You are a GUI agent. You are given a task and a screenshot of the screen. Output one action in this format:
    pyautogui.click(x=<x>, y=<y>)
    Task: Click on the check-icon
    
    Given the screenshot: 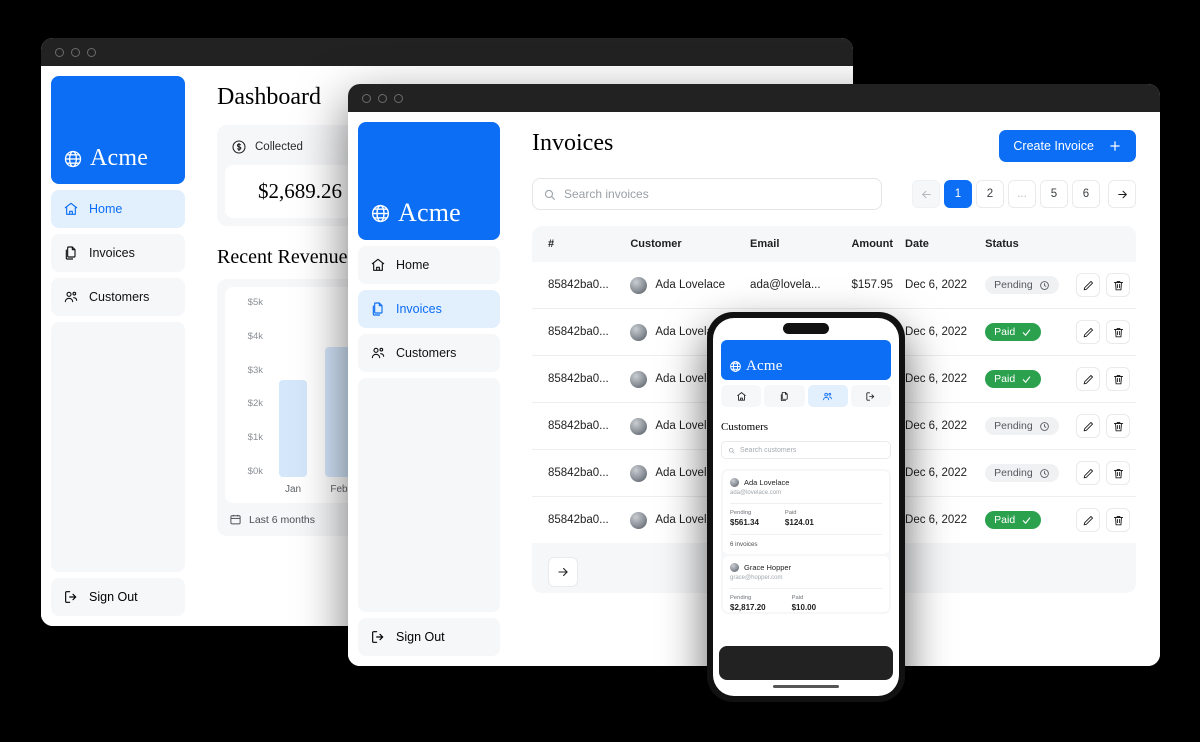 What is the action you would take?
    pyautogui.click(x=1026, y=332)
    